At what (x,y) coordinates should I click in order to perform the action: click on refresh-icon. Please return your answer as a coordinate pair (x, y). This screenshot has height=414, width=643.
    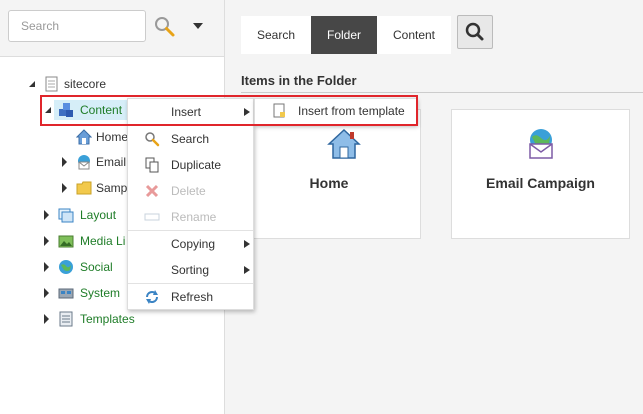
    Looking at the image, I should click on (152, 297).